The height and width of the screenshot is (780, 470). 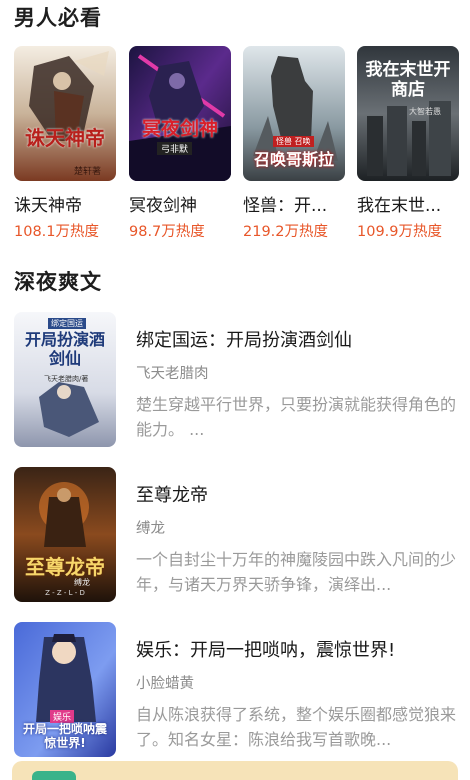 I want to click on cover-author: 飞天老腊肉/著, so click(x=66, y=379).